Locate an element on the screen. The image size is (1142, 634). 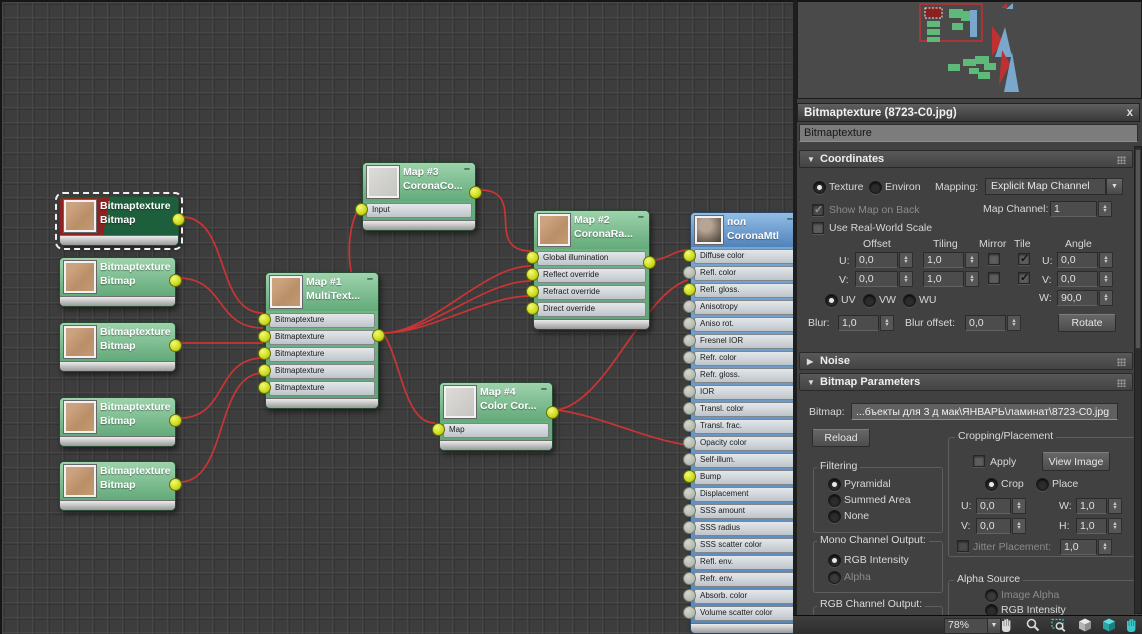
crop-h-spinner: 1,0 ▲ ▼ is located at coordinates (1099, 526).